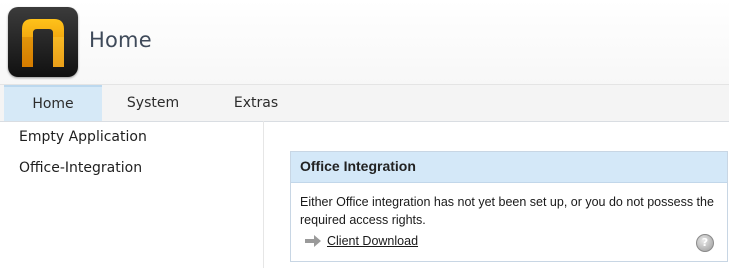  Describe the element at coordinates (364, 103) in the screenshot. I see `menu-bar: Home System Extras` at that location.